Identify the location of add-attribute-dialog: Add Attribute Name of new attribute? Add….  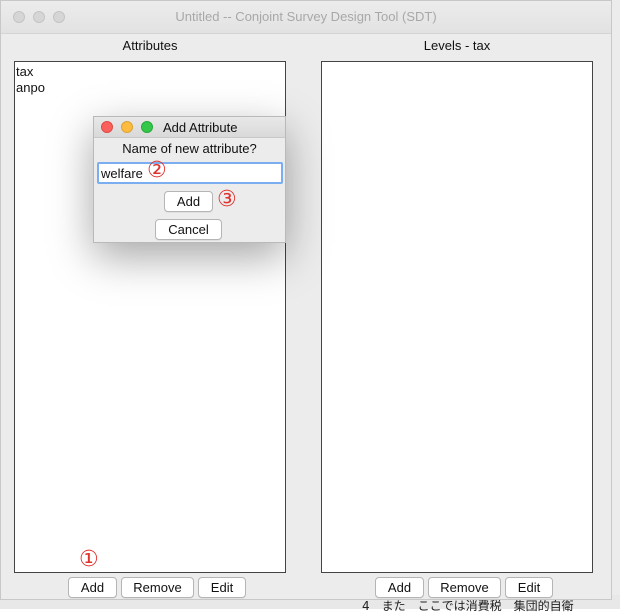
(189, 179).